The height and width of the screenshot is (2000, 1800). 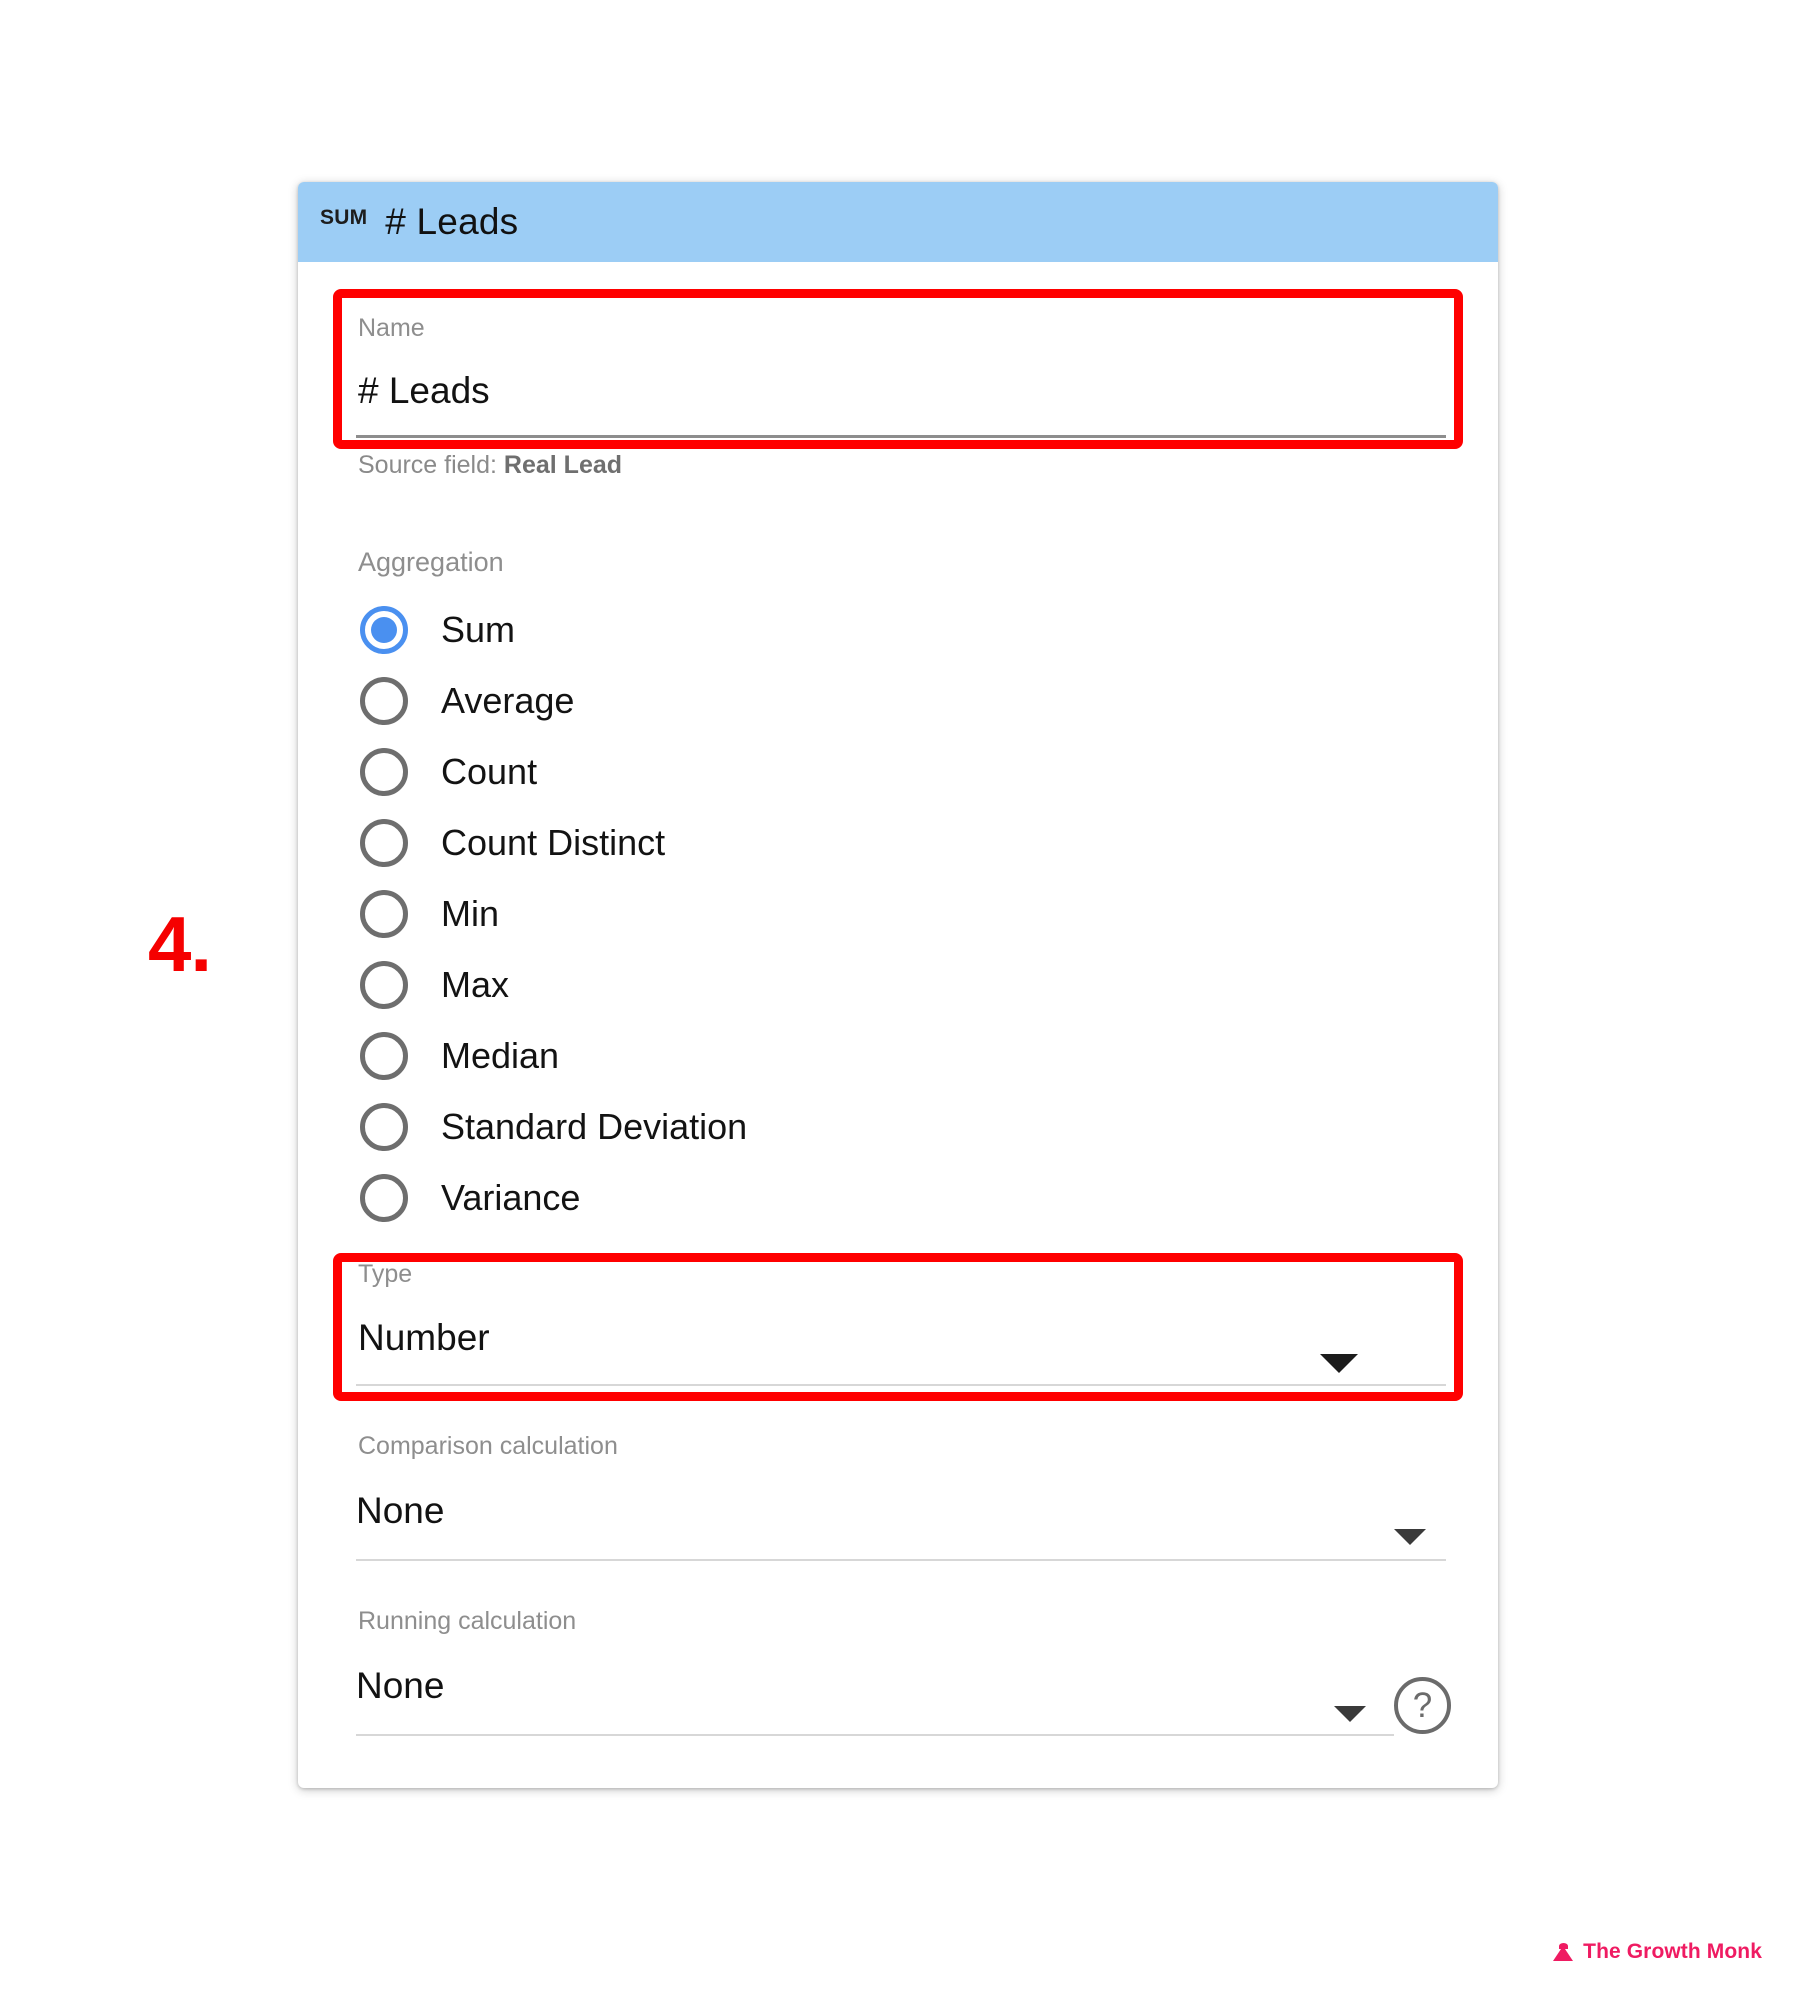 I want to click on help-circle-icon: ?, so click(x=1422, y=1705).